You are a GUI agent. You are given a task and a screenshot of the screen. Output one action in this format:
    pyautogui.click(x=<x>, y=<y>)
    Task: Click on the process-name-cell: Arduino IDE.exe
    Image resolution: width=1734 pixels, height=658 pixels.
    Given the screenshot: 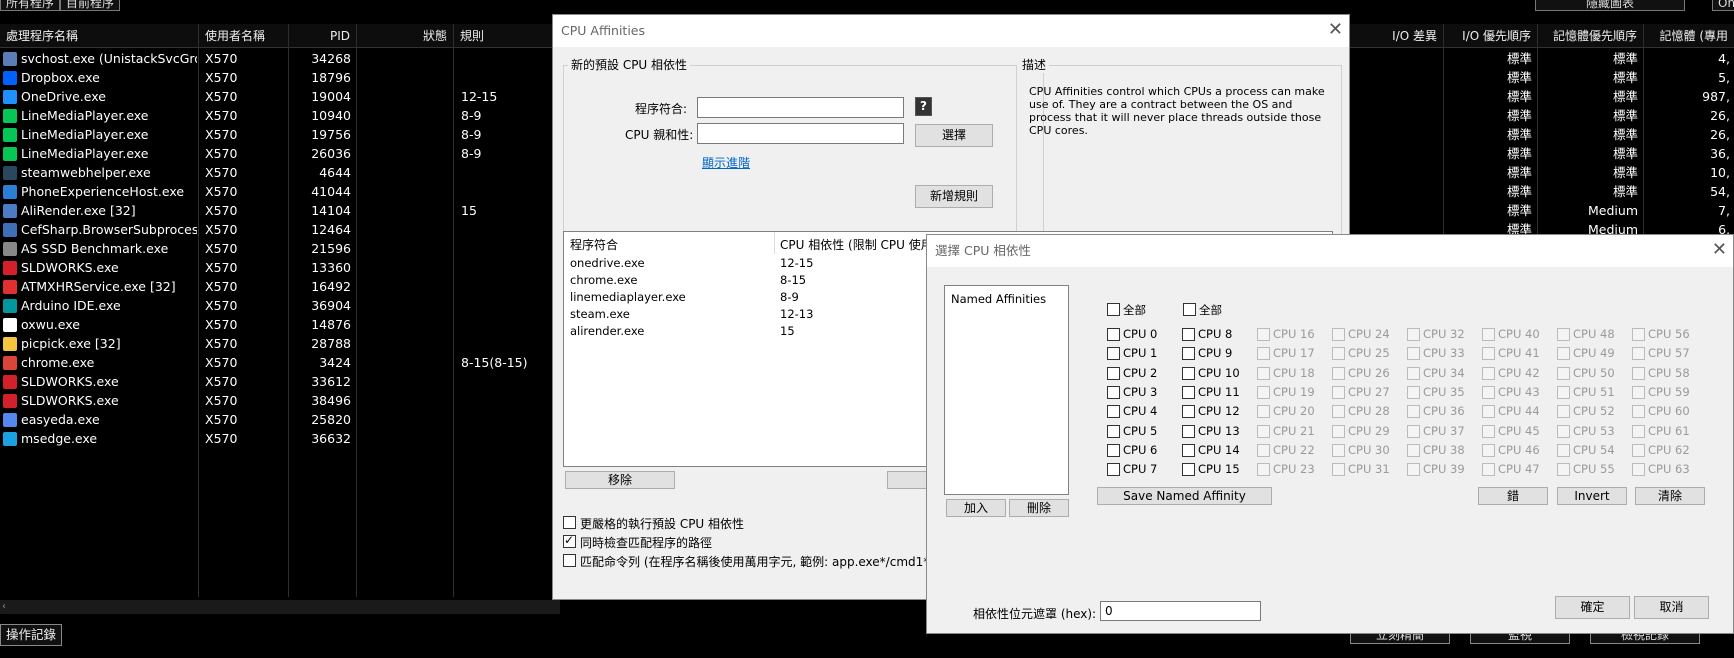 What is the action you would take?
    pyautogui.click(x=71, y=305)
    